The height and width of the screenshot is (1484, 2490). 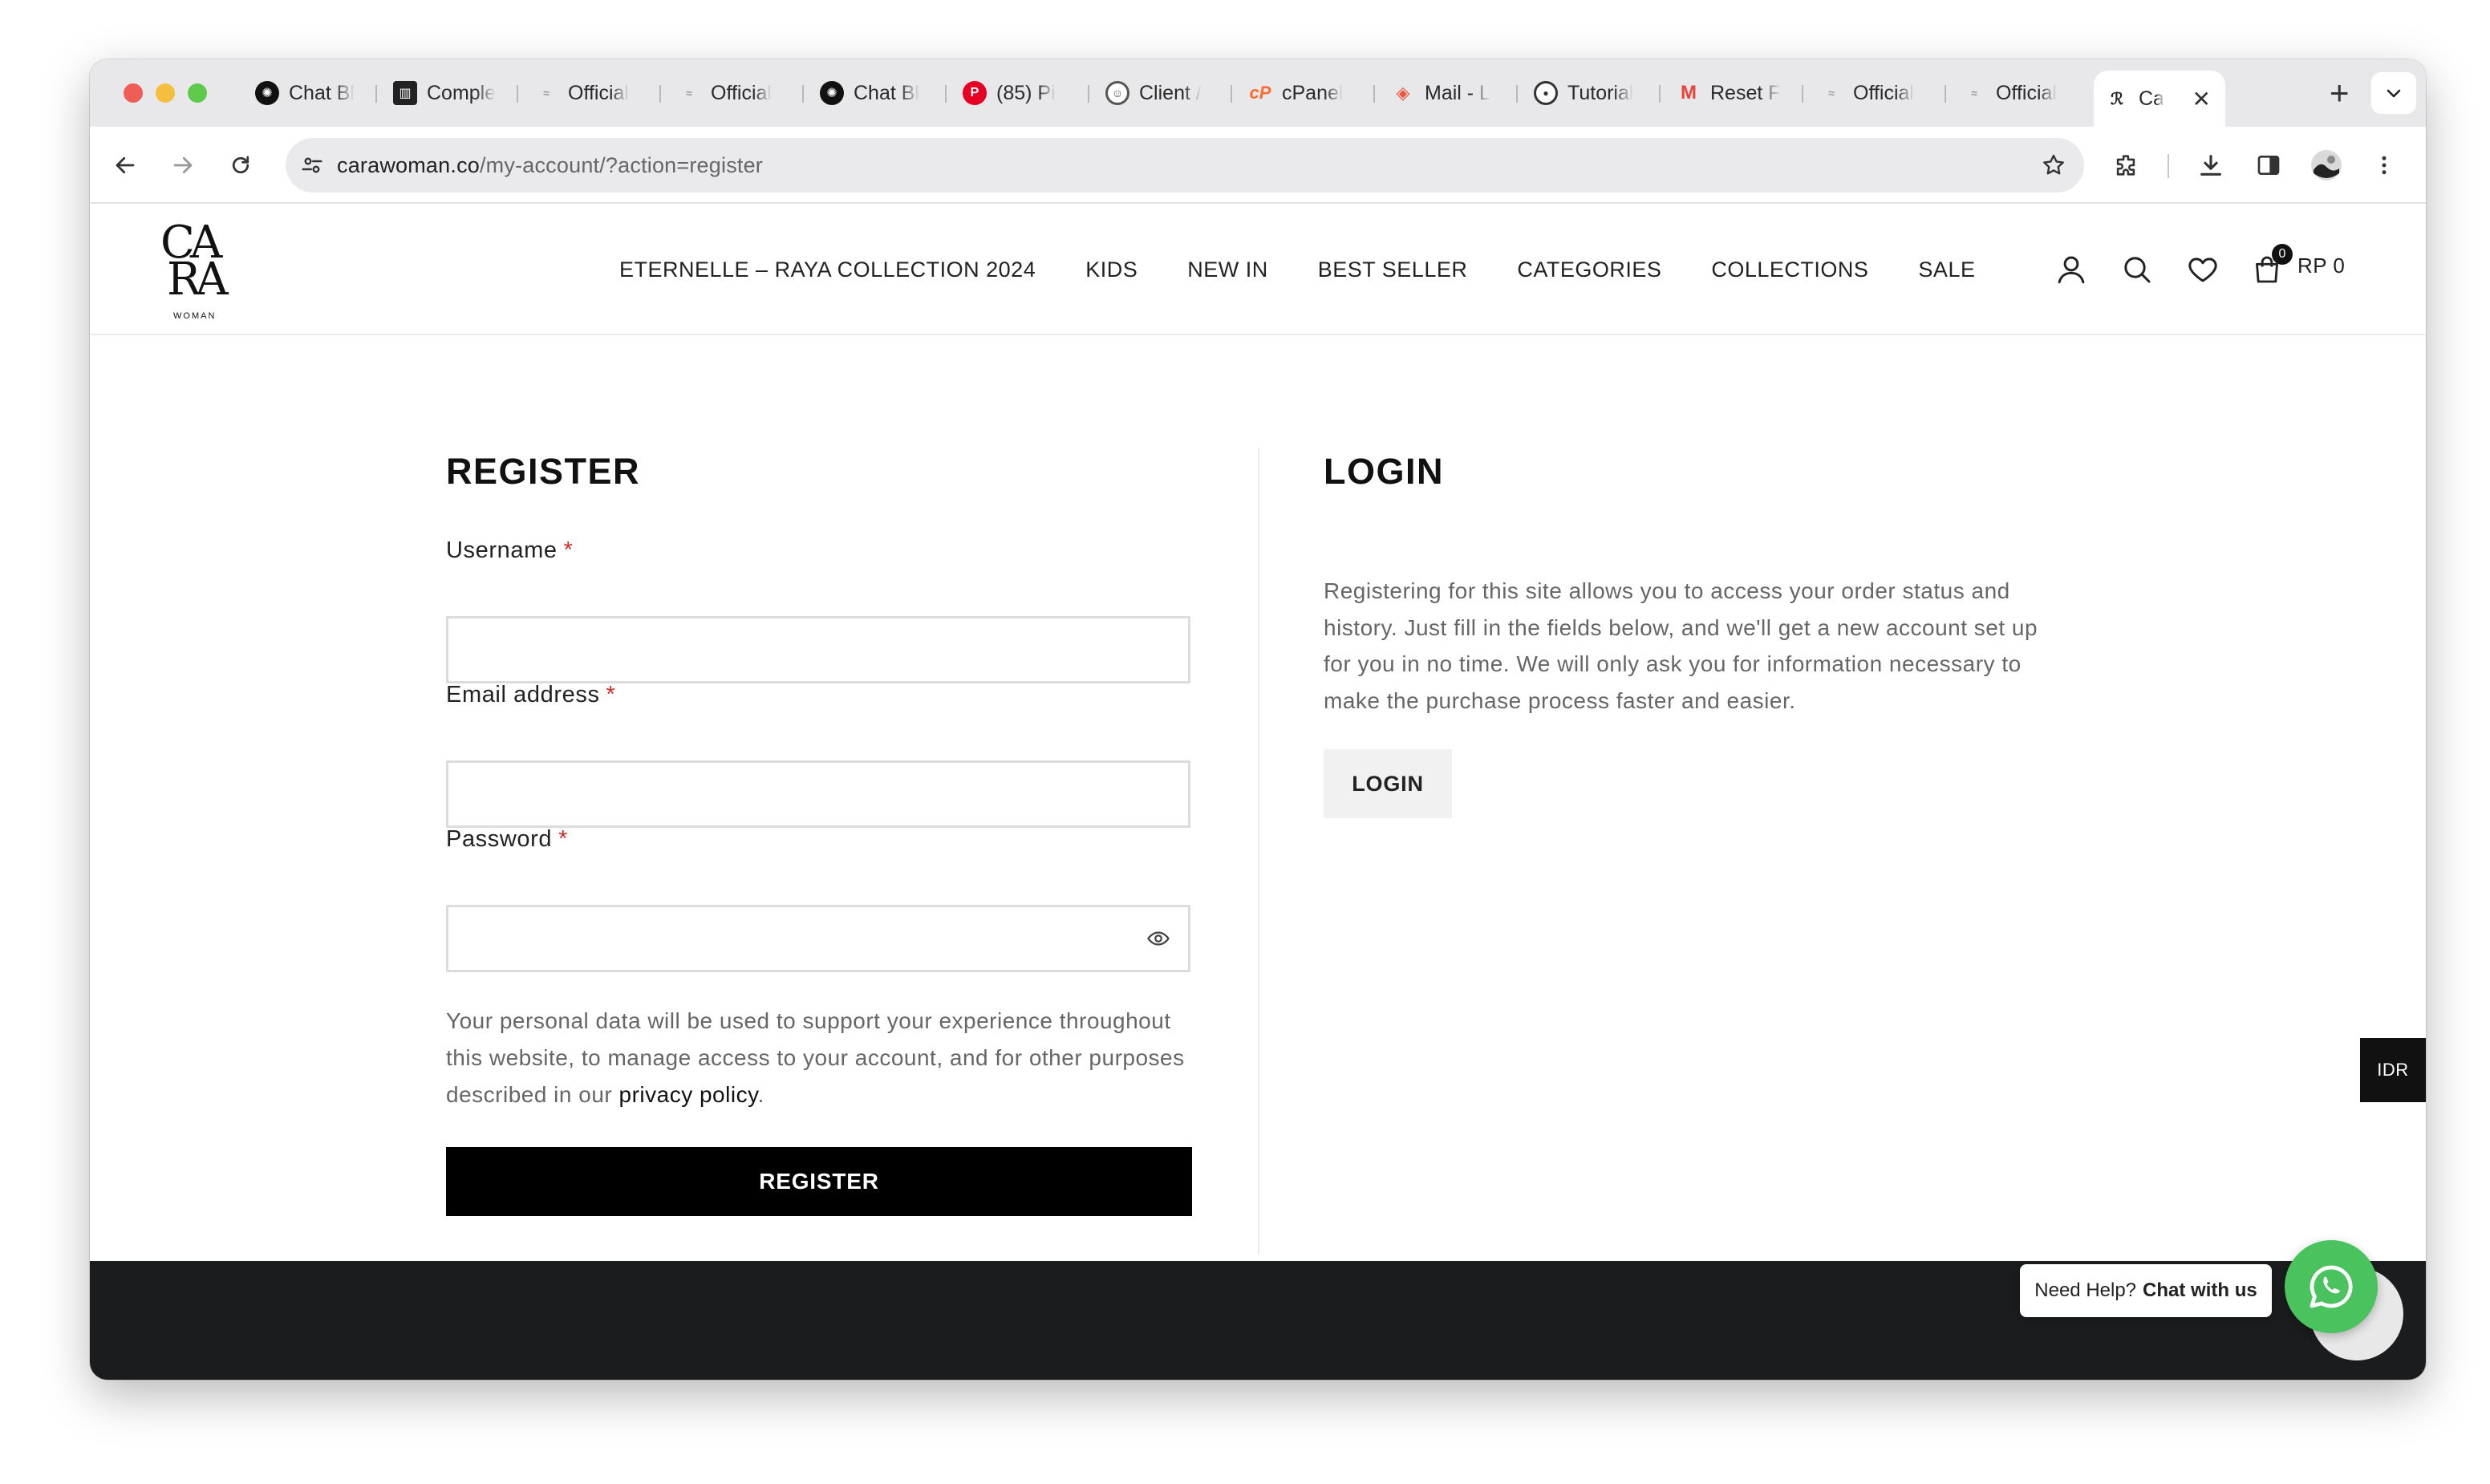 What do you see at coordinates (2201, 99) in the screenshot?
I see `close-tab-icon: ✕` at bounding box center [2201, 99].